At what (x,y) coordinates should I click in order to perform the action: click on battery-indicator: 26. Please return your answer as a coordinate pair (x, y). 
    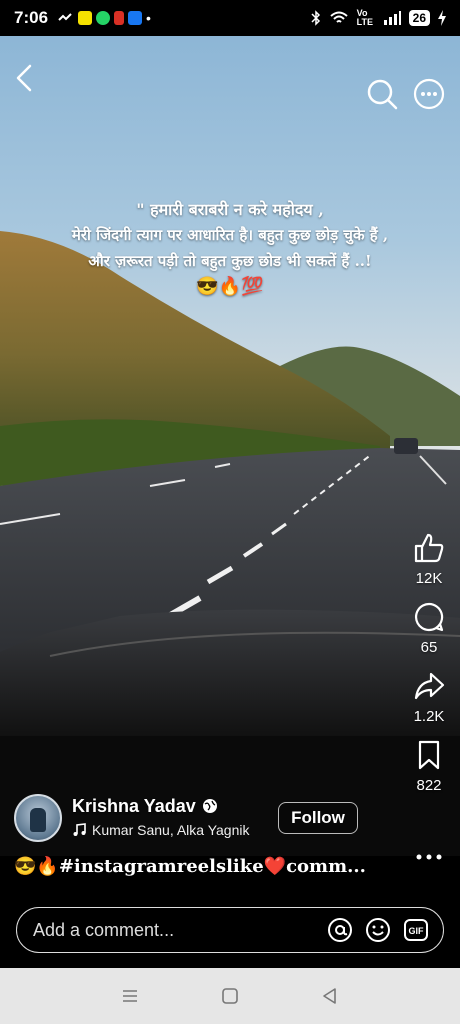
    Looking at the image, I should click on (419, 18).